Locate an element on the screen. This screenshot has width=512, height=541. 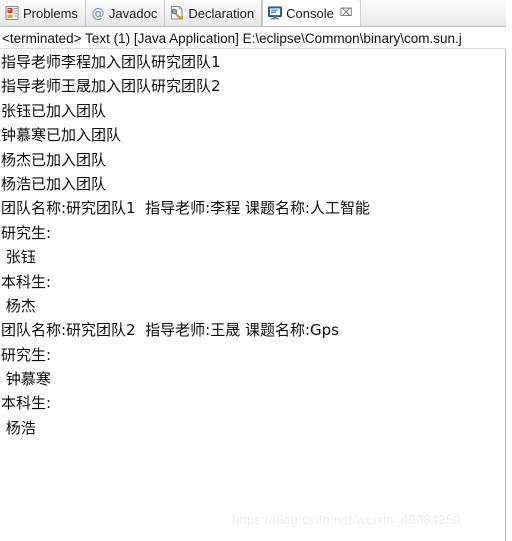
tab-javadoc: @ Javadoc is located at coordinates (125, 13).